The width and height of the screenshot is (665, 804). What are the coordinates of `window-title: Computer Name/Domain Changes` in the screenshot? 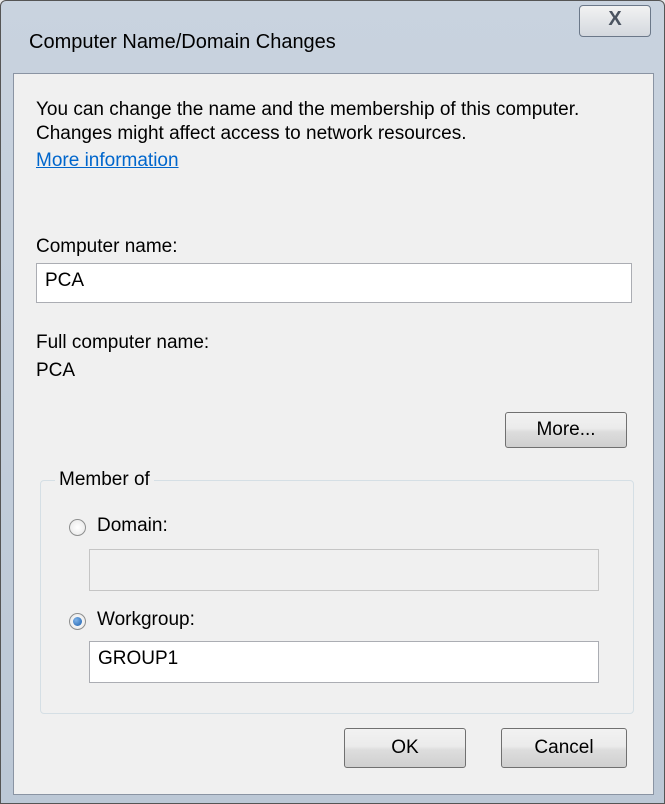 It's located at (182, 42).